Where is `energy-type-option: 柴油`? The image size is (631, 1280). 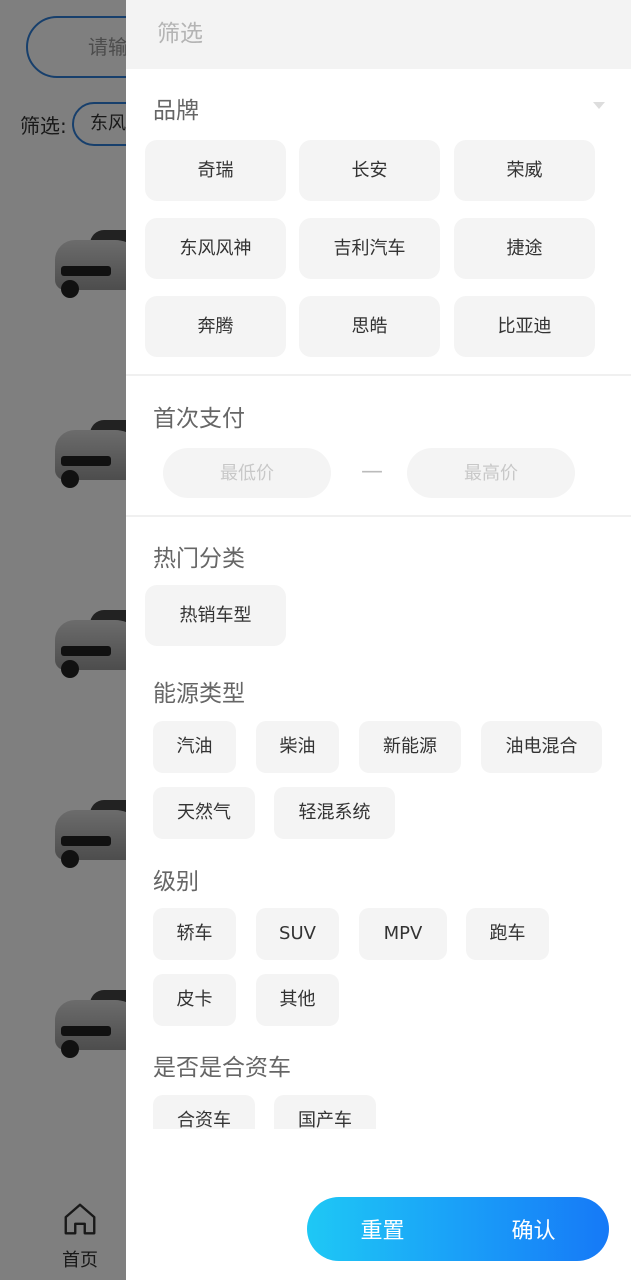
energy-type-option: 柴油 is located at coordinates (297, 747).